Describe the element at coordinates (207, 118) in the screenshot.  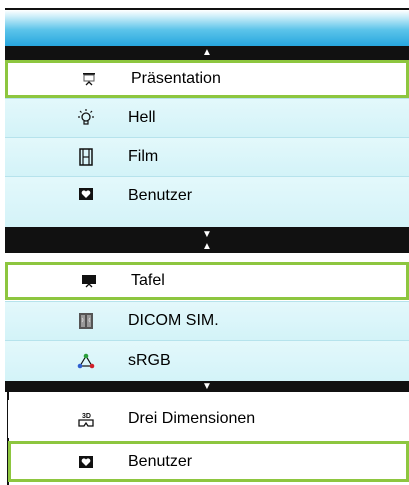
I see `menu-item-hell: Hell` at that location.